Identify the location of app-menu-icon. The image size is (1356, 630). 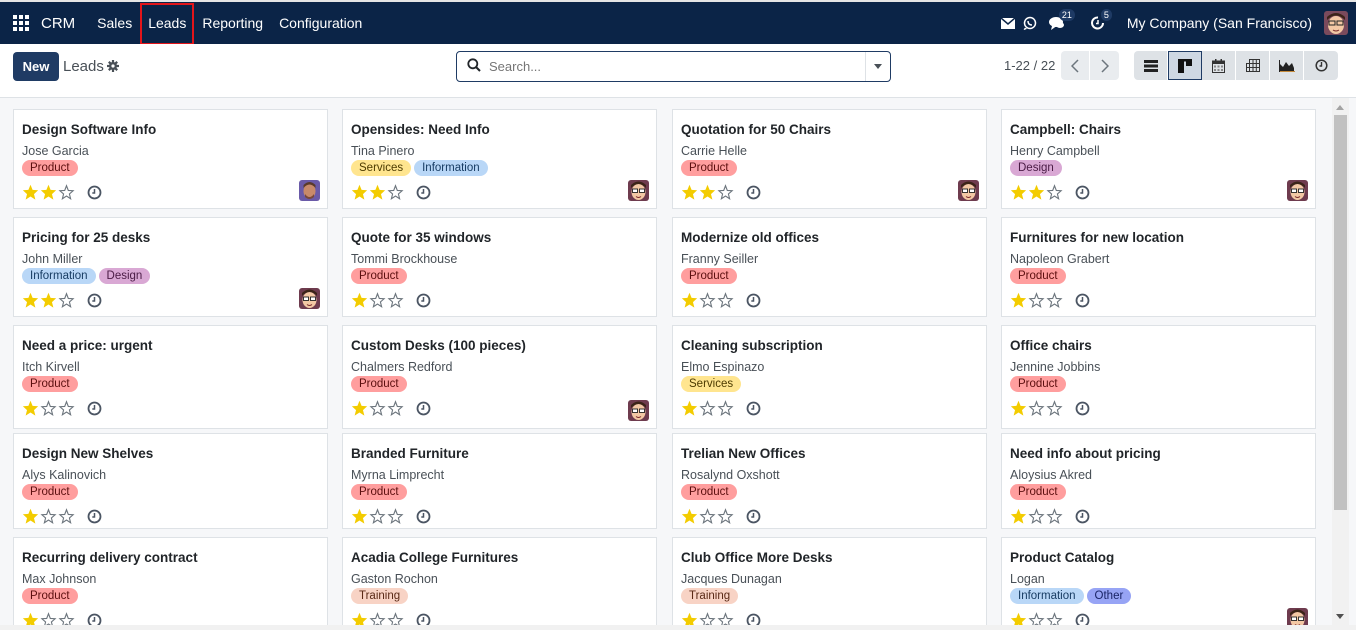
(21, 23).